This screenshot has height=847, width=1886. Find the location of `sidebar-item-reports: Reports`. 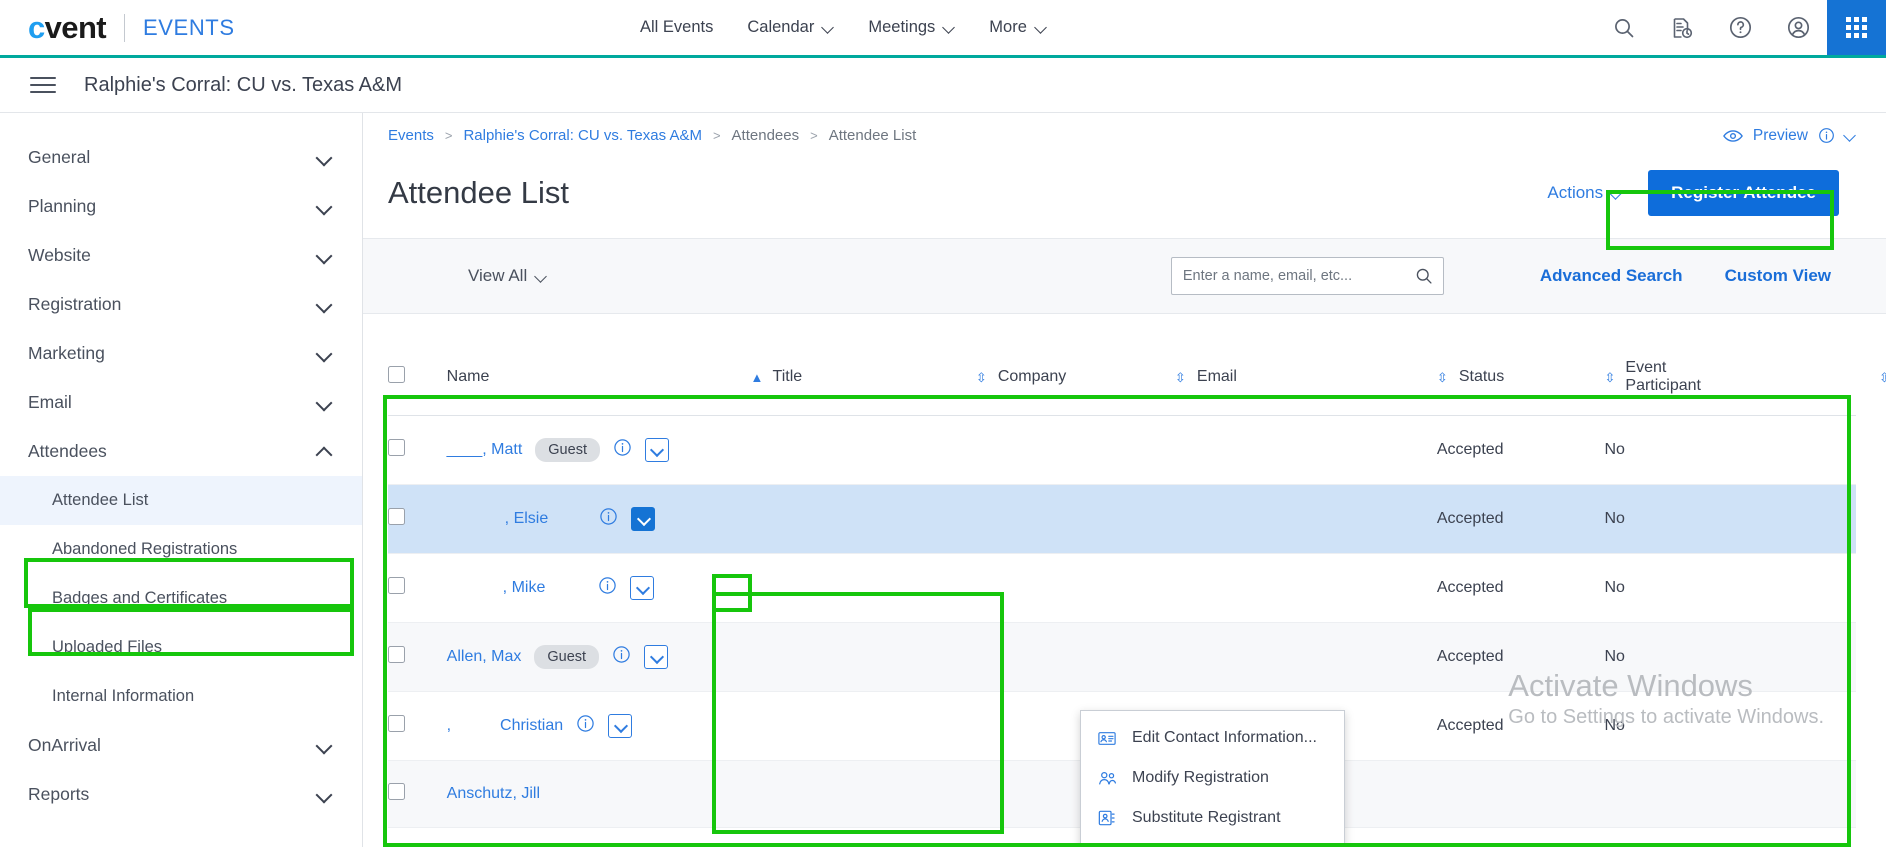

sidebar-item-reports: Reports is located at coordinates (181, 794).